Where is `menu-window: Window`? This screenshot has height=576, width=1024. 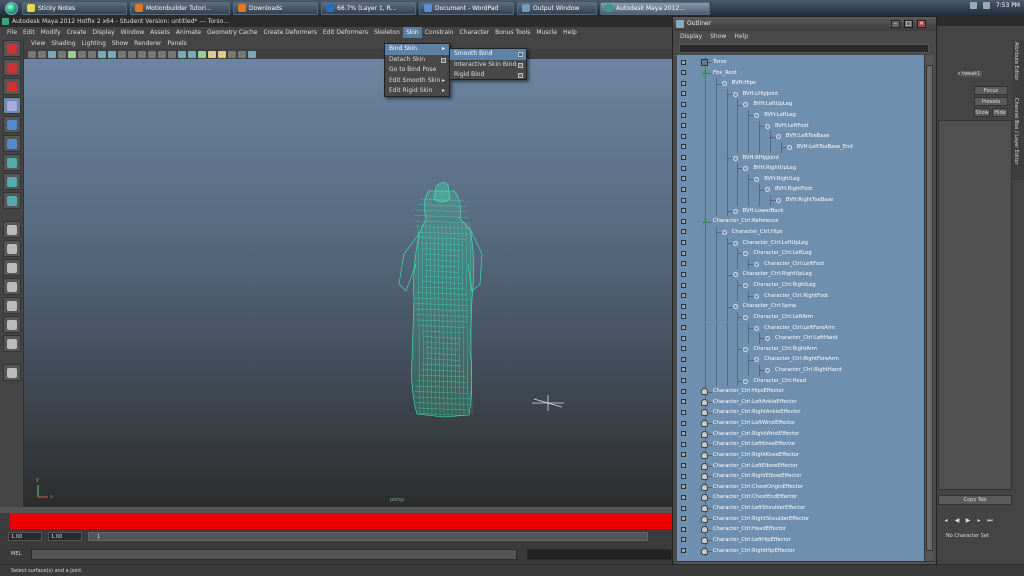 menu-window: Window is located at coordinates (133, 32).